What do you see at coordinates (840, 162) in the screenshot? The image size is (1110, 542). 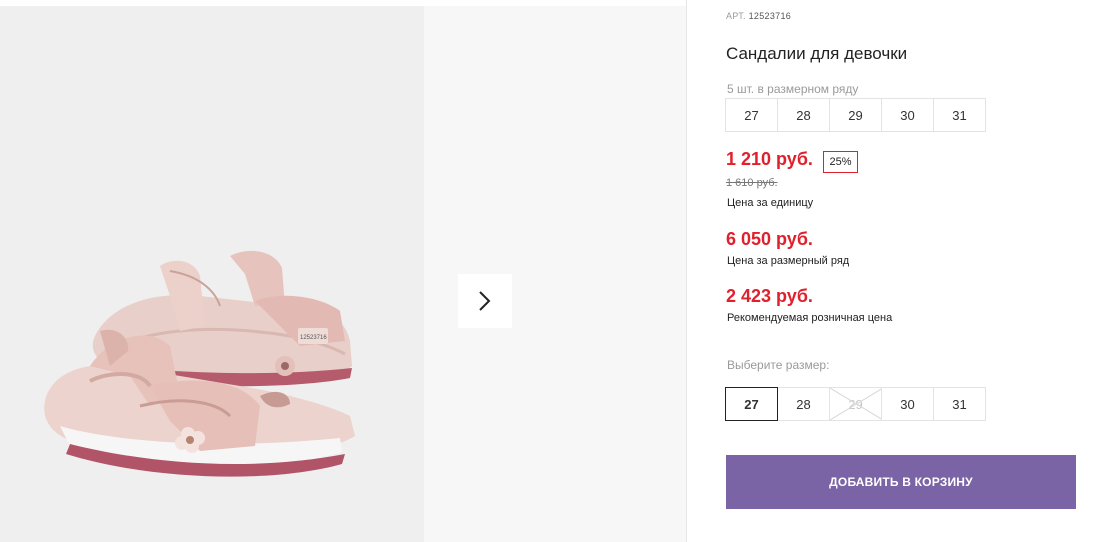 I see `discount-badge: 25%` at bounding box center [840, 162].